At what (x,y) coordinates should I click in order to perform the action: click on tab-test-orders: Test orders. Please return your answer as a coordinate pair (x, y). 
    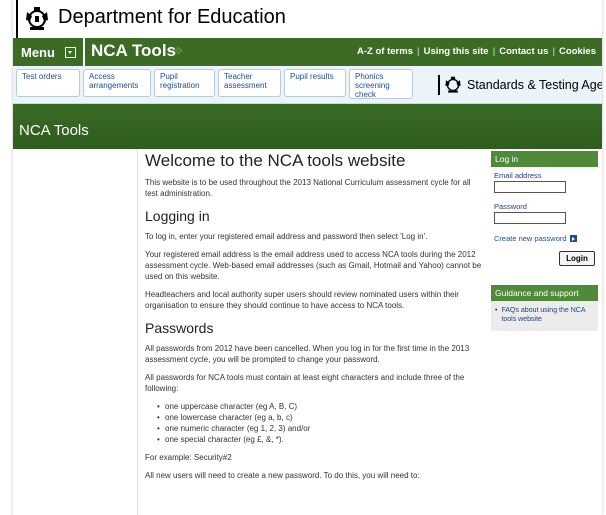
    Looking at the image, I should click on (48, 83).